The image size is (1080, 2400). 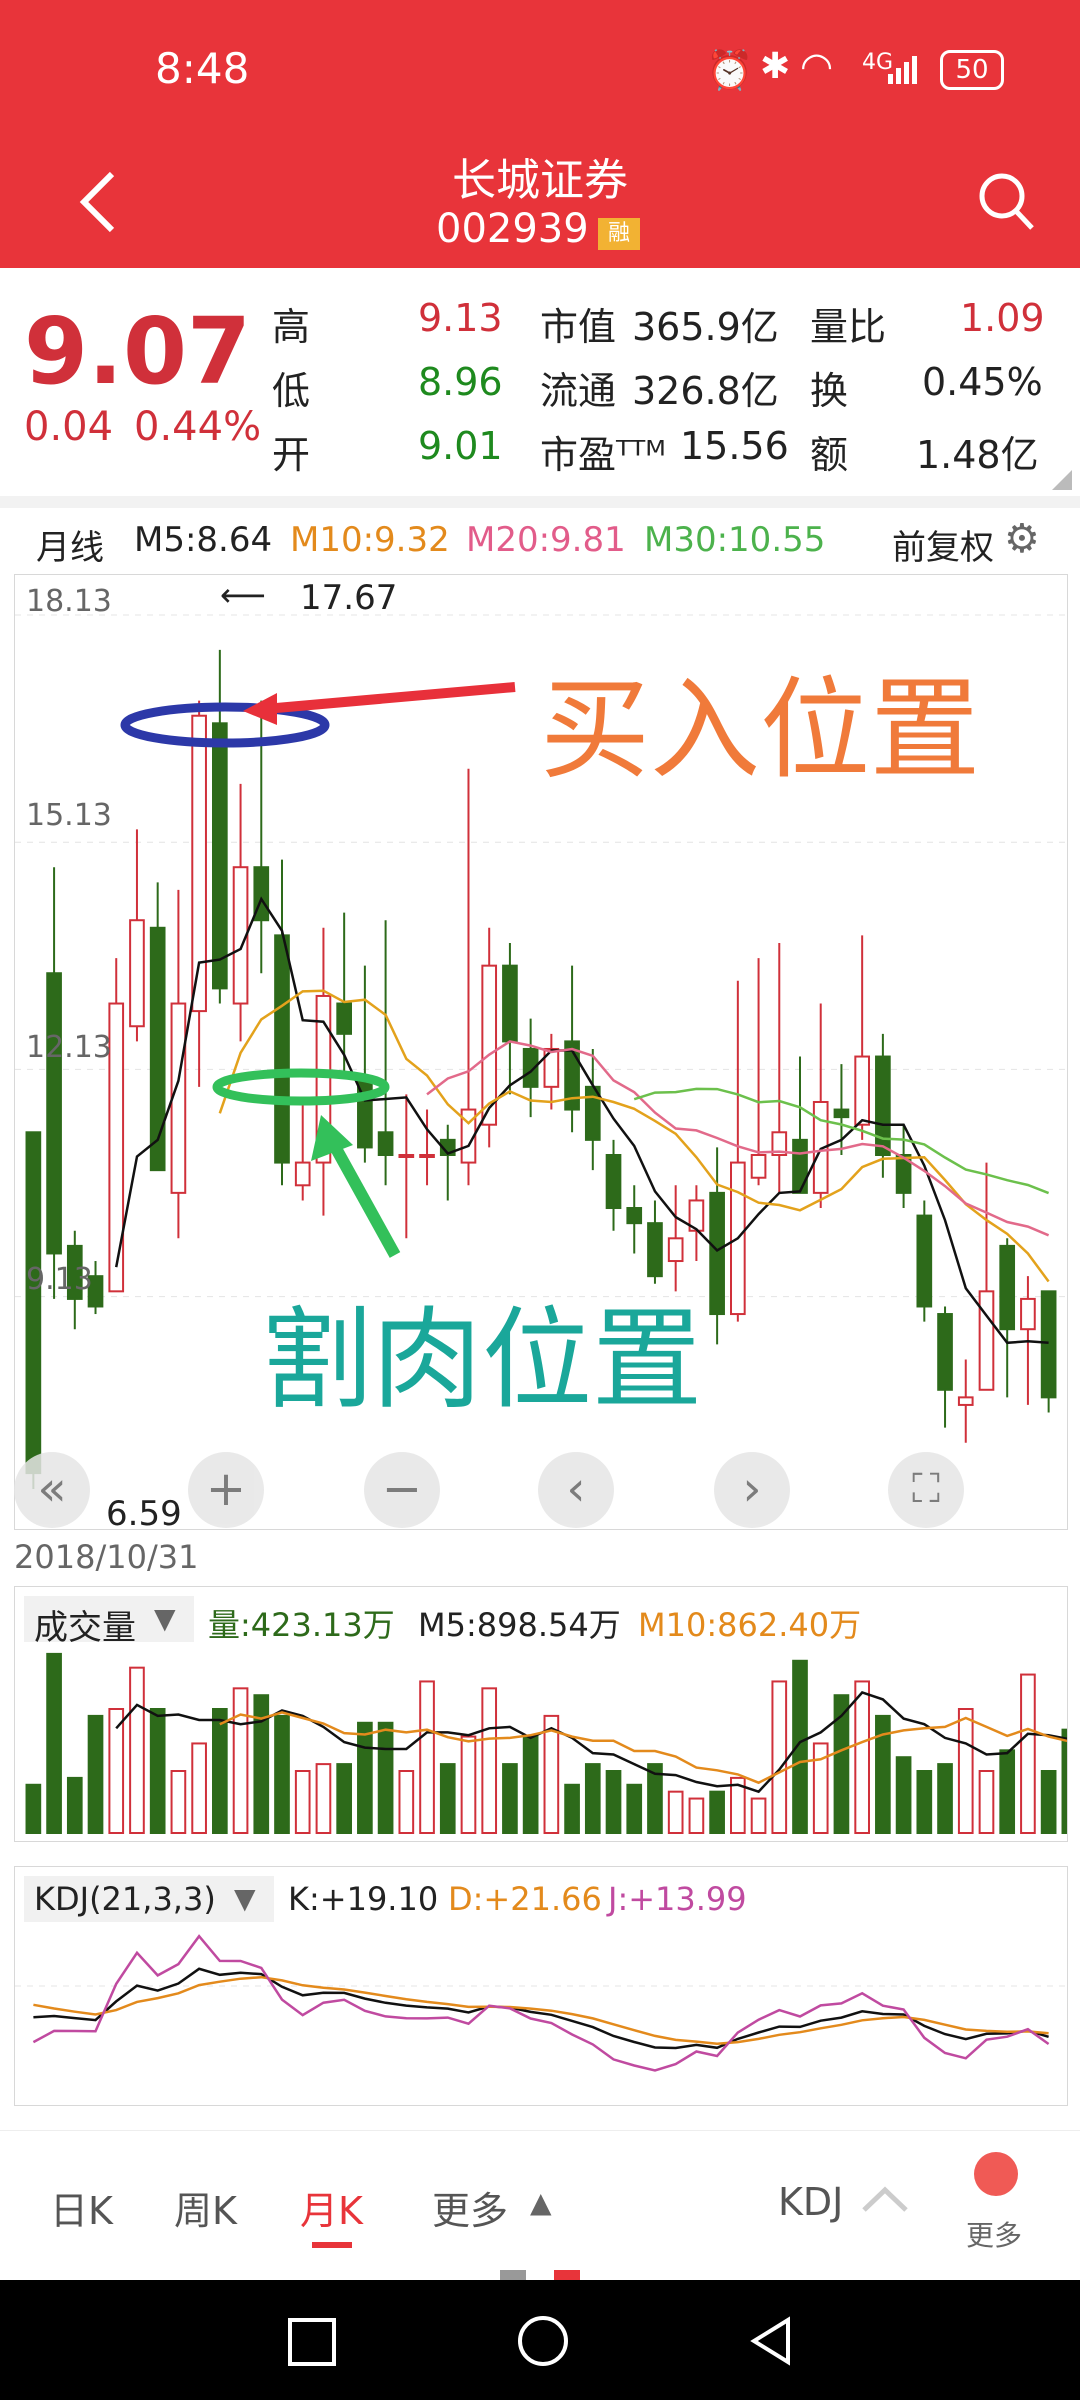 What do you see at coordinates (331, 2207) in the screenshot?
I see `tab-month-k: 月K` at bounding box center [331, 2207].